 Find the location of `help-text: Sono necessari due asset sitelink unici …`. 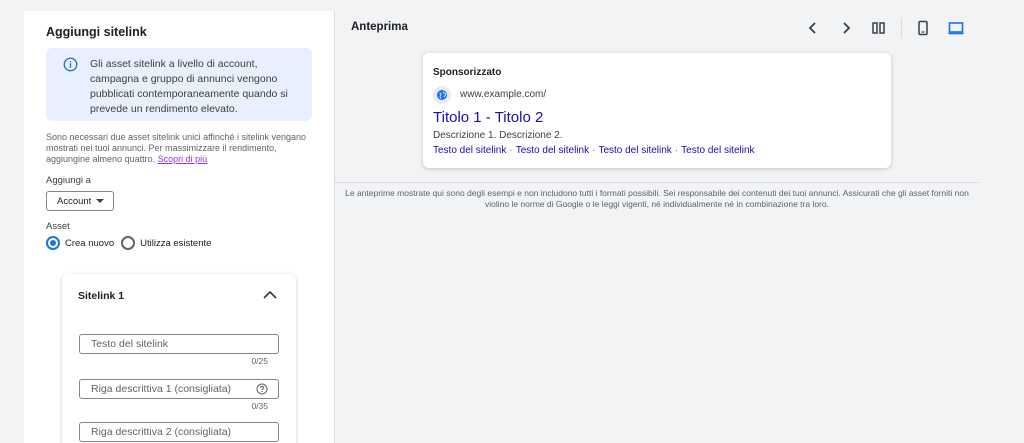

help-text: Sono necessari due asset sitelink unici … is located at coordinates (183, 148).